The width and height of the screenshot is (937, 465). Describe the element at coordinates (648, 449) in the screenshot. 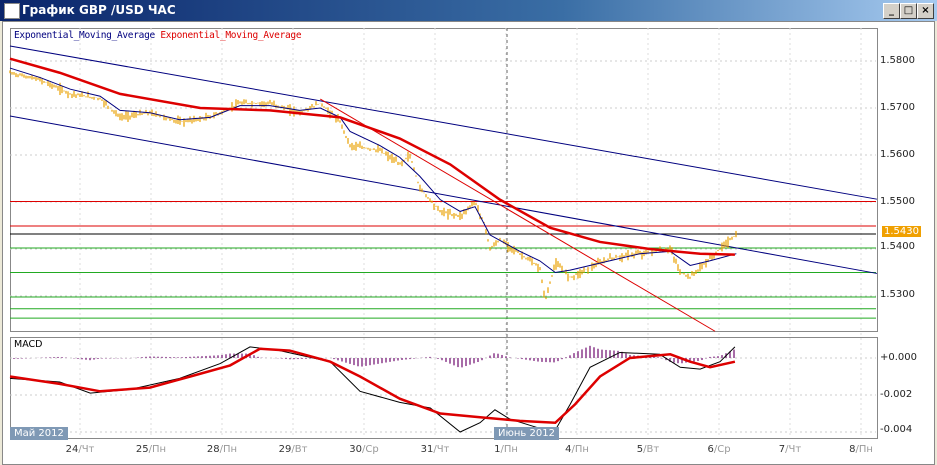

I see `x-axis-label: 5/Вт` at that location.